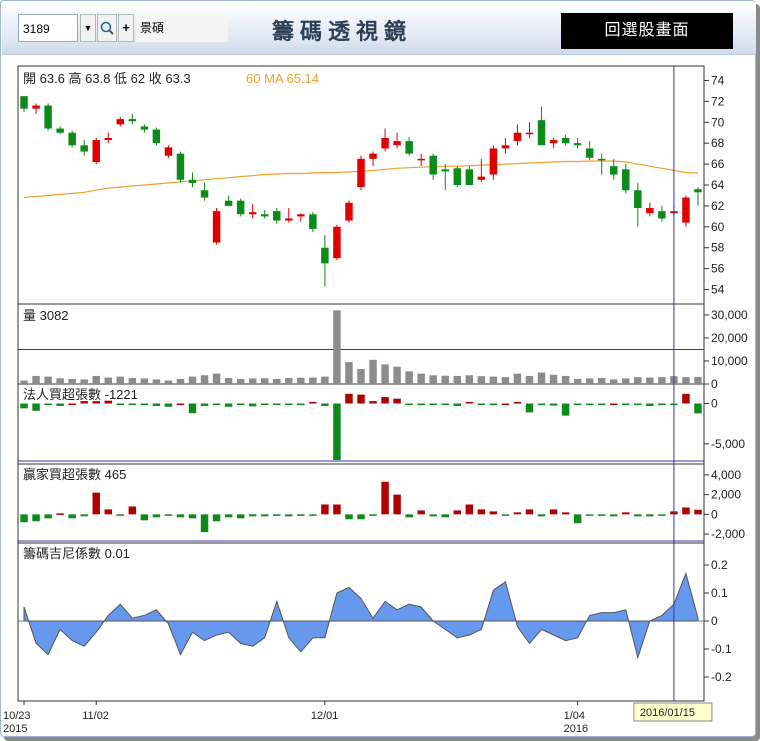  I want to click on back-to-screener-button: 回選股畫面, so click(647, 31).